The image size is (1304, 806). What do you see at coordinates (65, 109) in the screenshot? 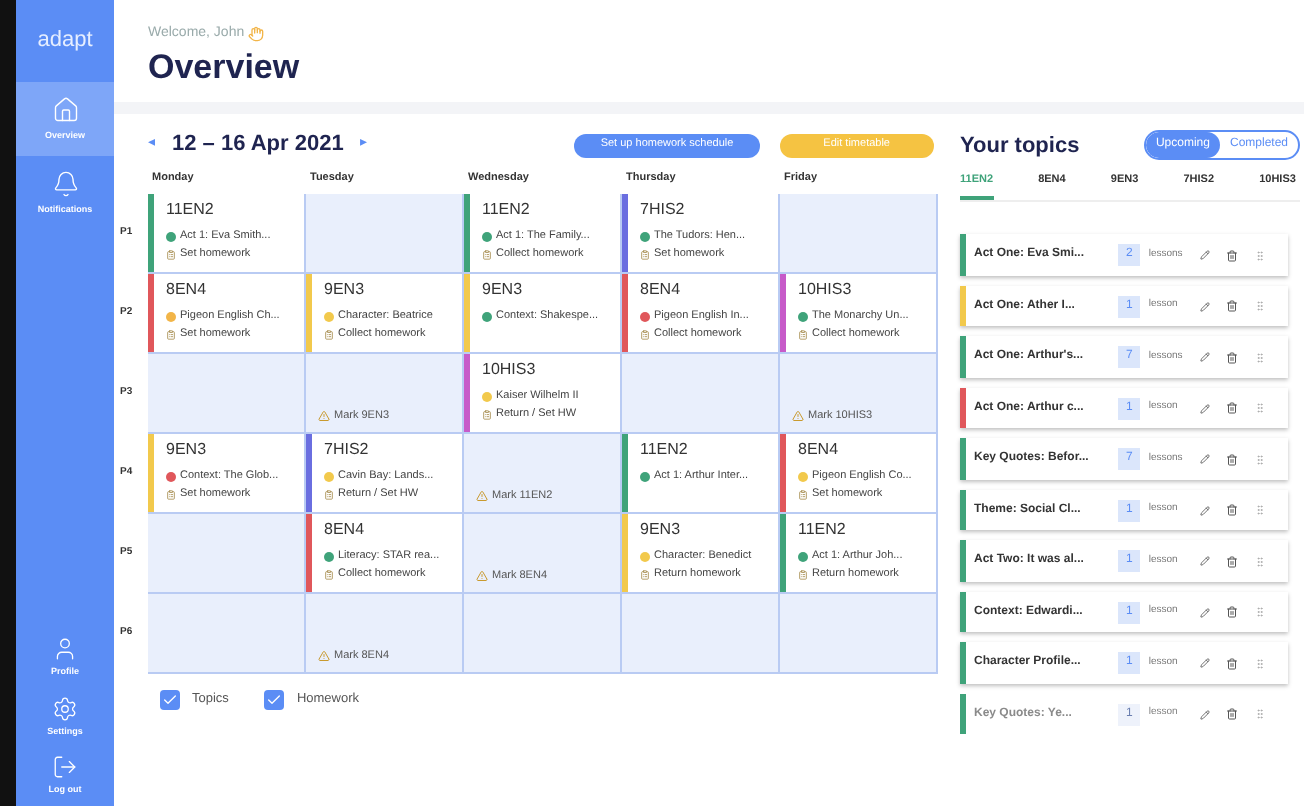
I see `home-icon` at bounding box center [65, 109].